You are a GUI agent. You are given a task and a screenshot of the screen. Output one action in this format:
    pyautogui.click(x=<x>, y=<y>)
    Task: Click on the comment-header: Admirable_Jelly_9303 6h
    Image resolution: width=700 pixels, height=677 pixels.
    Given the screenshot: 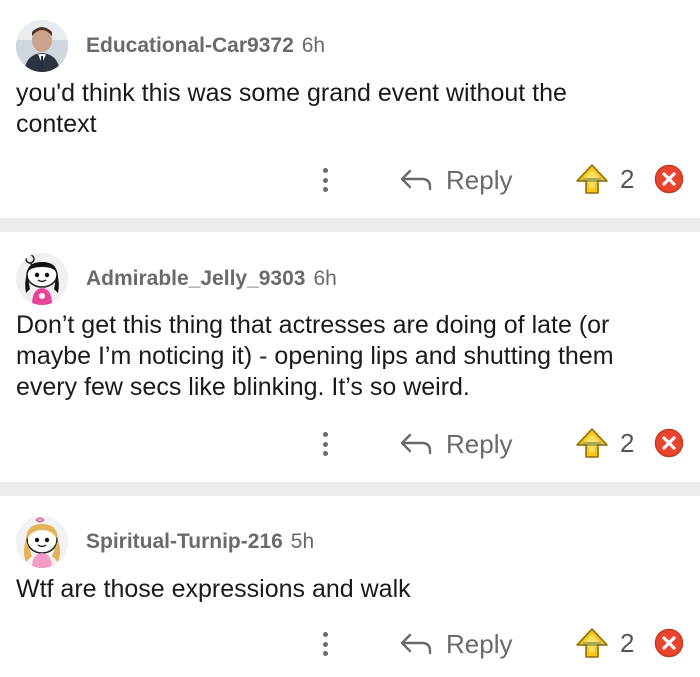 What is the action you would take?
    pyautogui.click(x=168, y=279)
    